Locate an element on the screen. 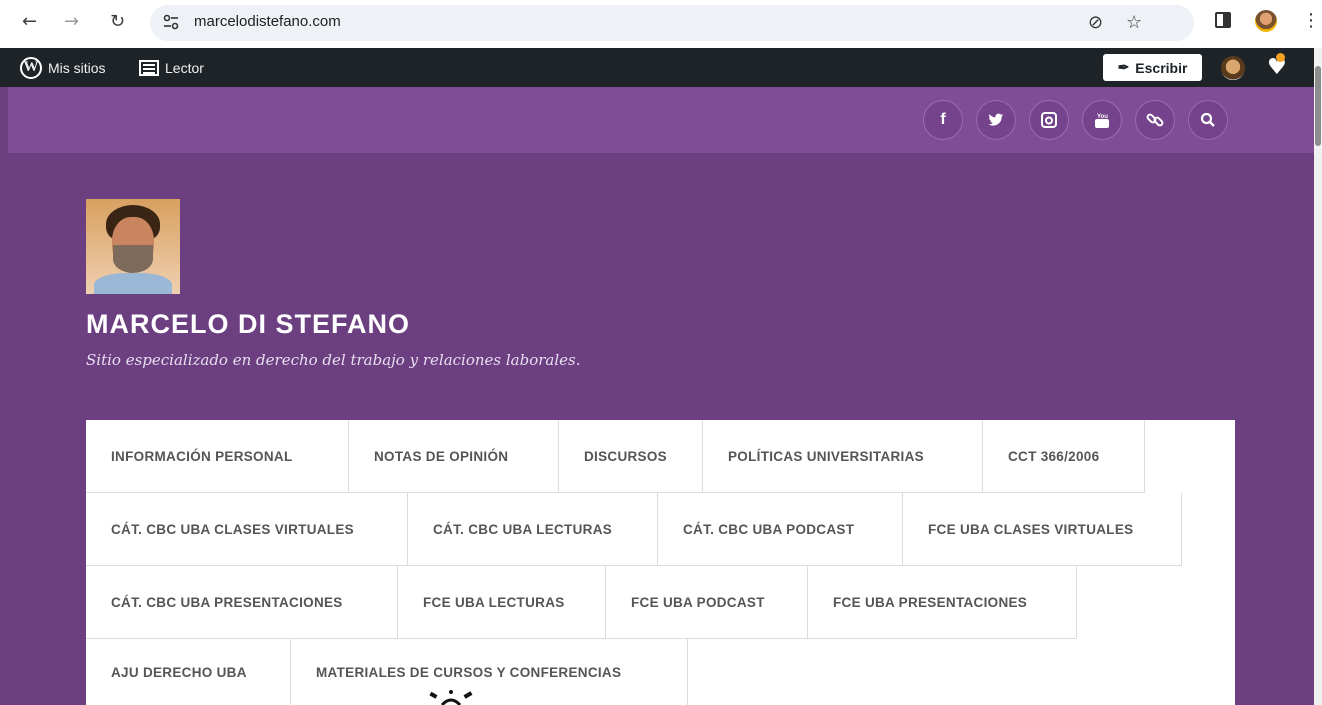  menu-item-informacion-personal: INFORMACIÓN PERSONAL is located at coordinates (217, 456).